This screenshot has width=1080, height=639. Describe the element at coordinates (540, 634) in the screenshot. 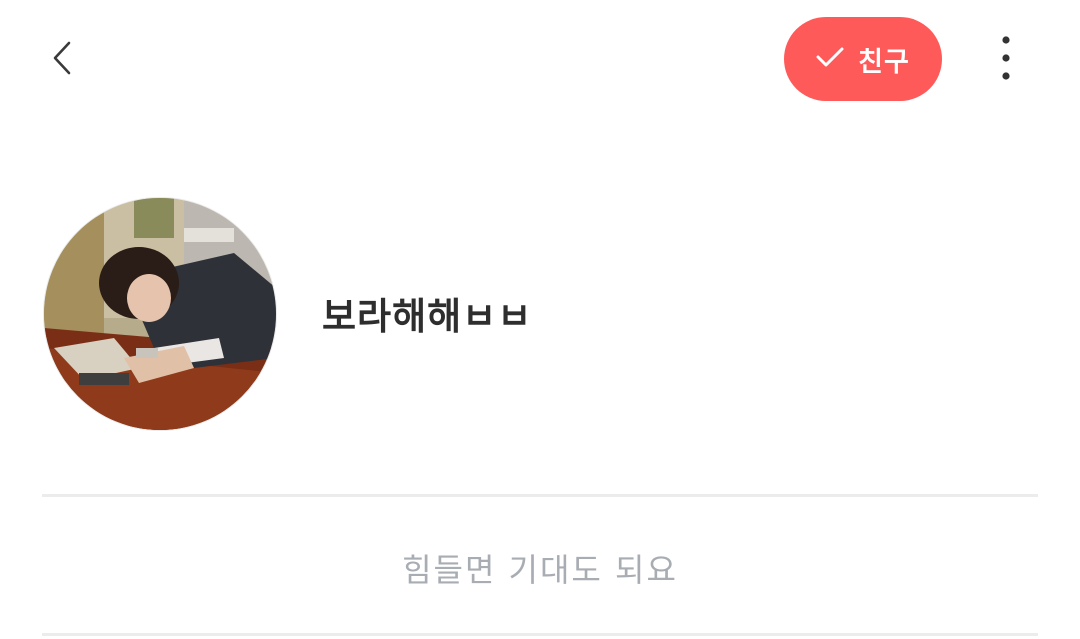

I see `divider-bottom` at that location.